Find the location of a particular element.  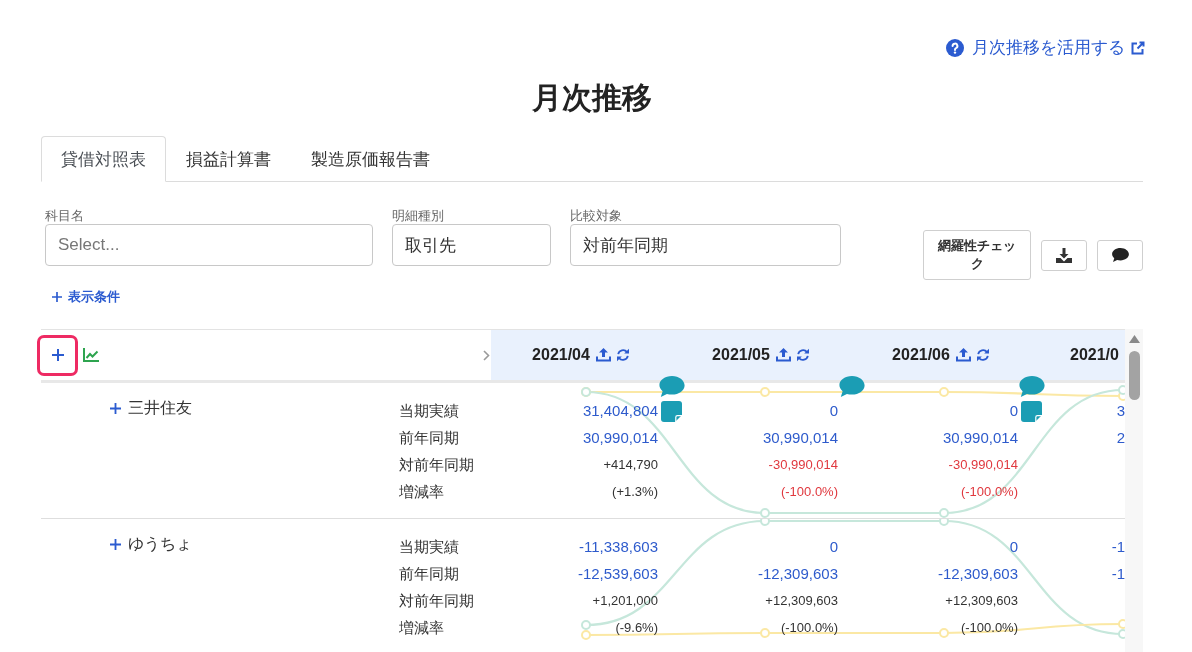

amount-value: -12,539,603 is located at coordinates (617, 574).